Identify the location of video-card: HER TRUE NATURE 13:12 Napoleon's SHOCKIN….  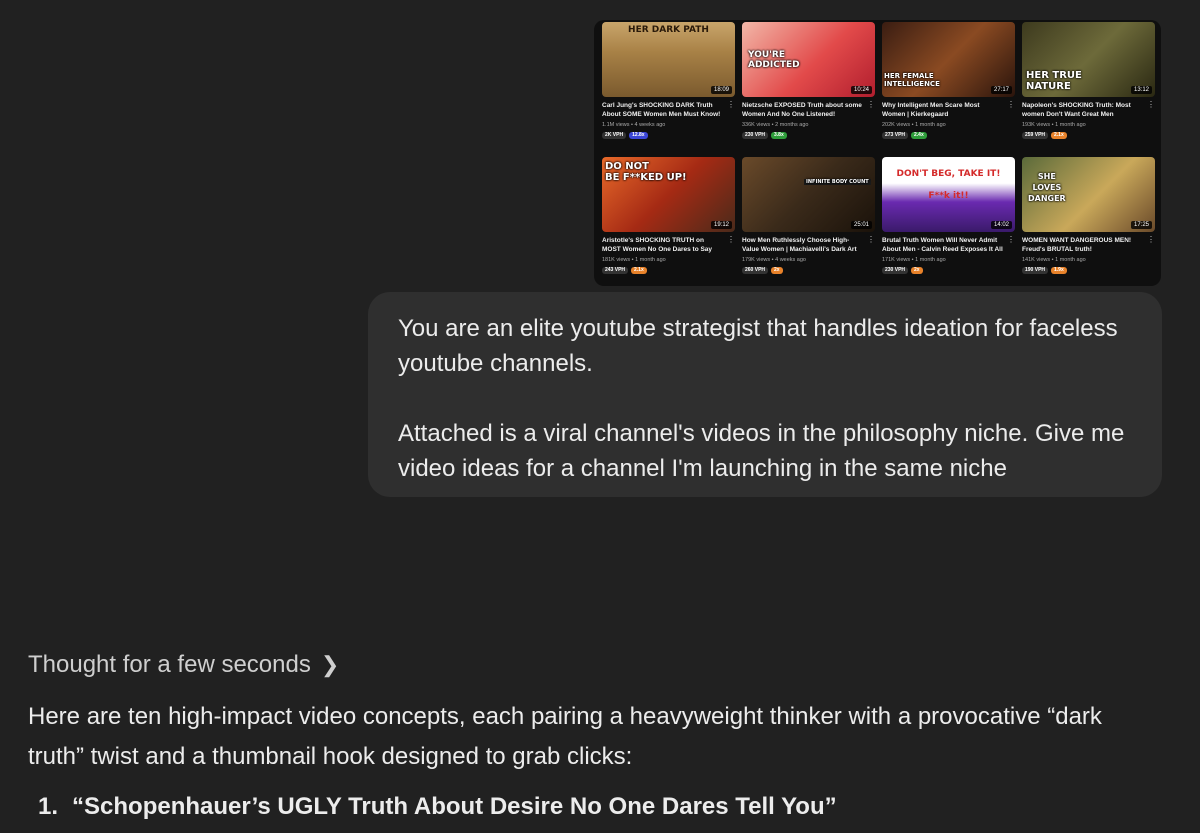
(1088, 85).